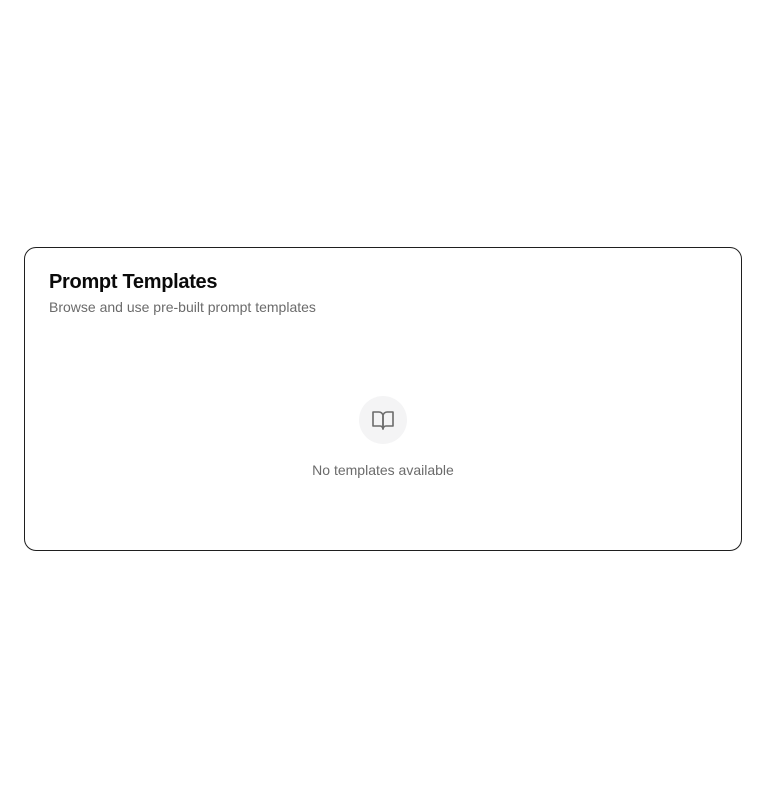 The image size is (768, 800). I want to click on empty-state-icon-container, so click(383, 420).